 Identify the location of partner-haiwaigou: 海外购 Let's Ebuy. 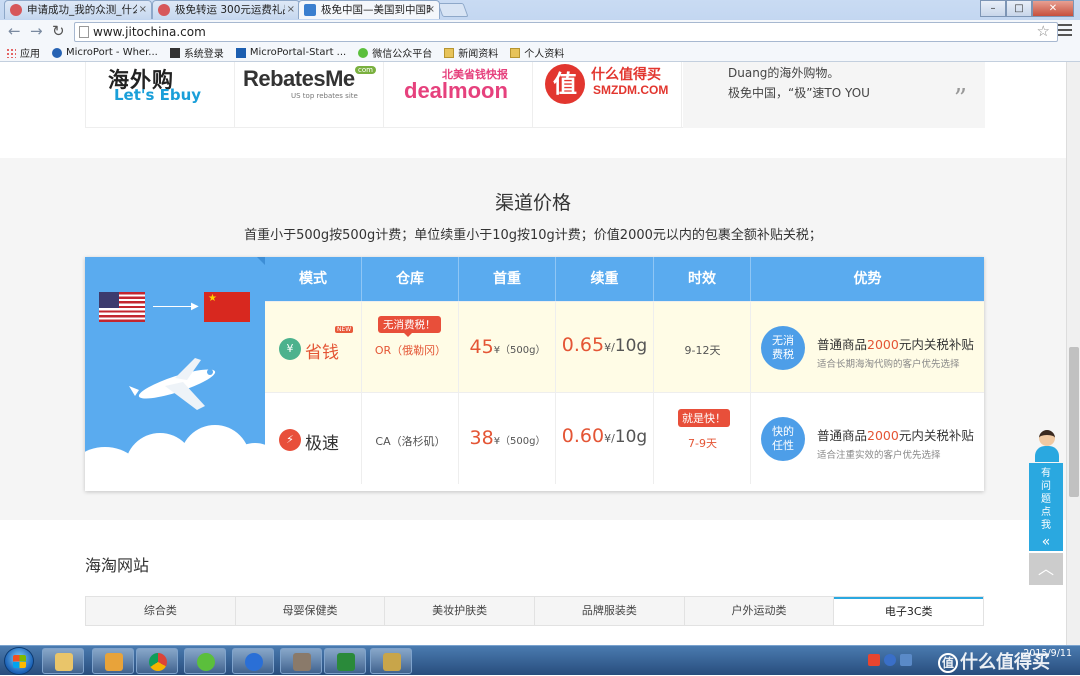
(160, 95).